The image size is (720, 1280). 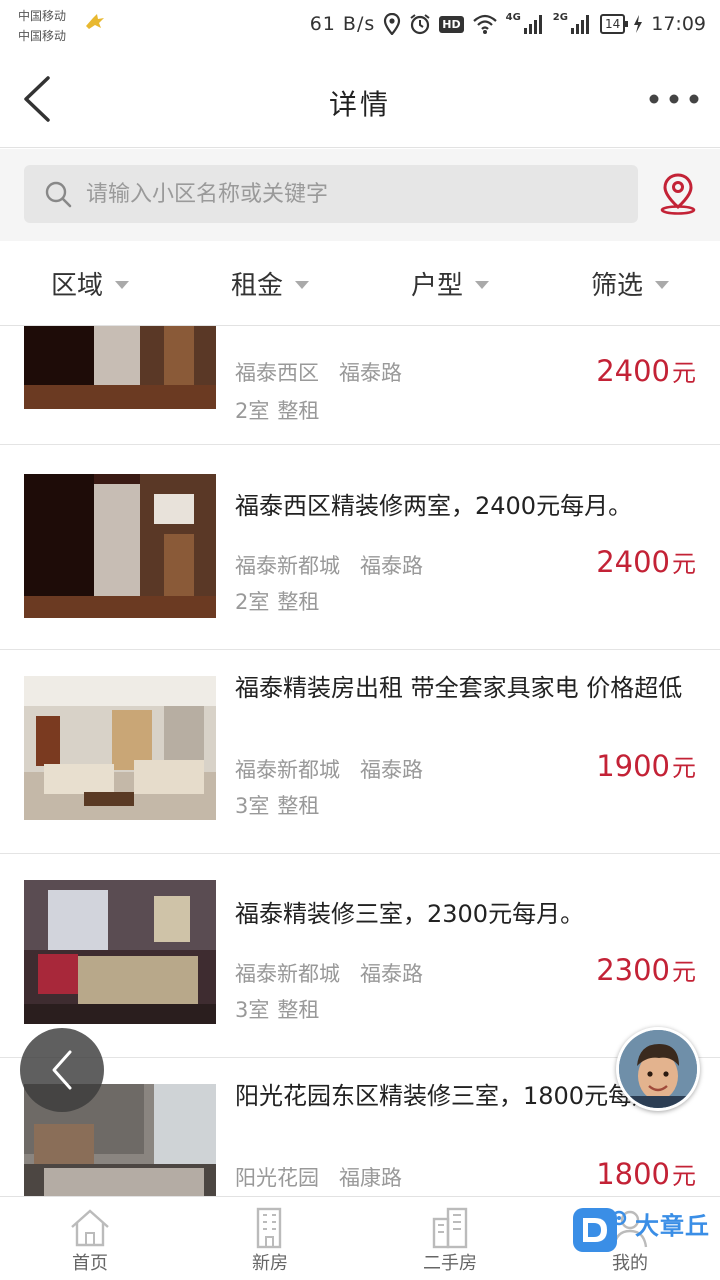 I want to click on buildings-icon, so click(x=450, y=1228).